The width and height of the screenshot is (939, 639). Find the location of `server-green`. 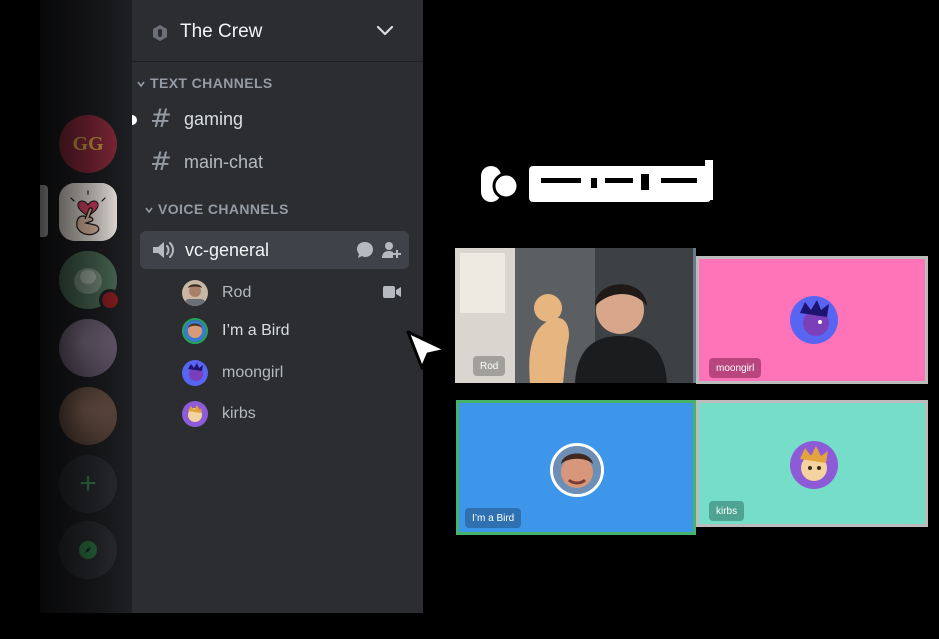

server-green is located at coordinates (90, 281).